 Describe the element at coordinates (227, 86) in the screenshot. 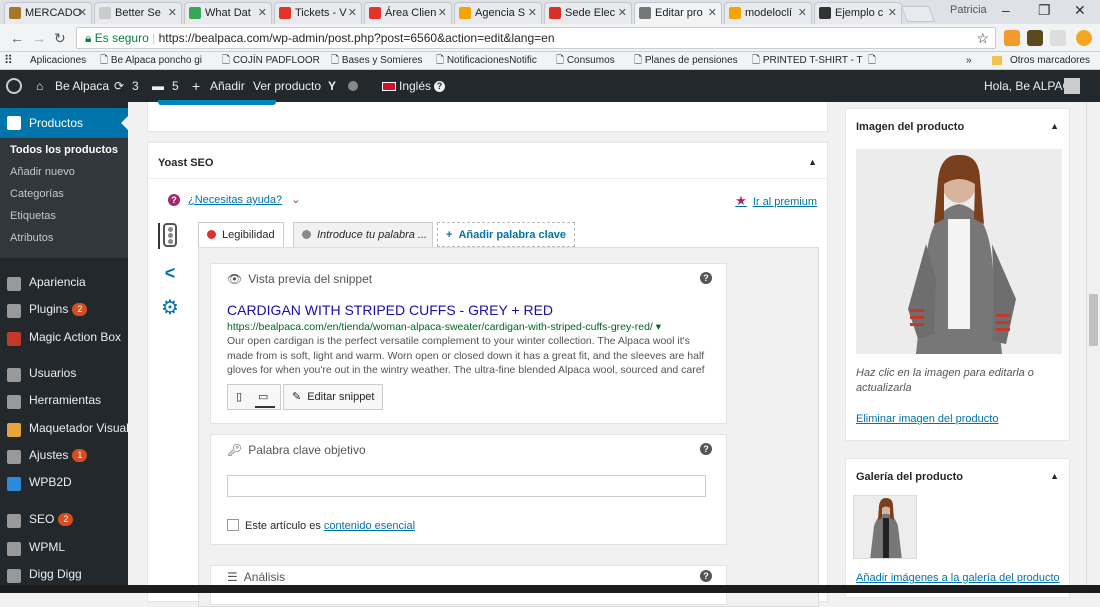

I see `new-content-link: Añadir` at that location.